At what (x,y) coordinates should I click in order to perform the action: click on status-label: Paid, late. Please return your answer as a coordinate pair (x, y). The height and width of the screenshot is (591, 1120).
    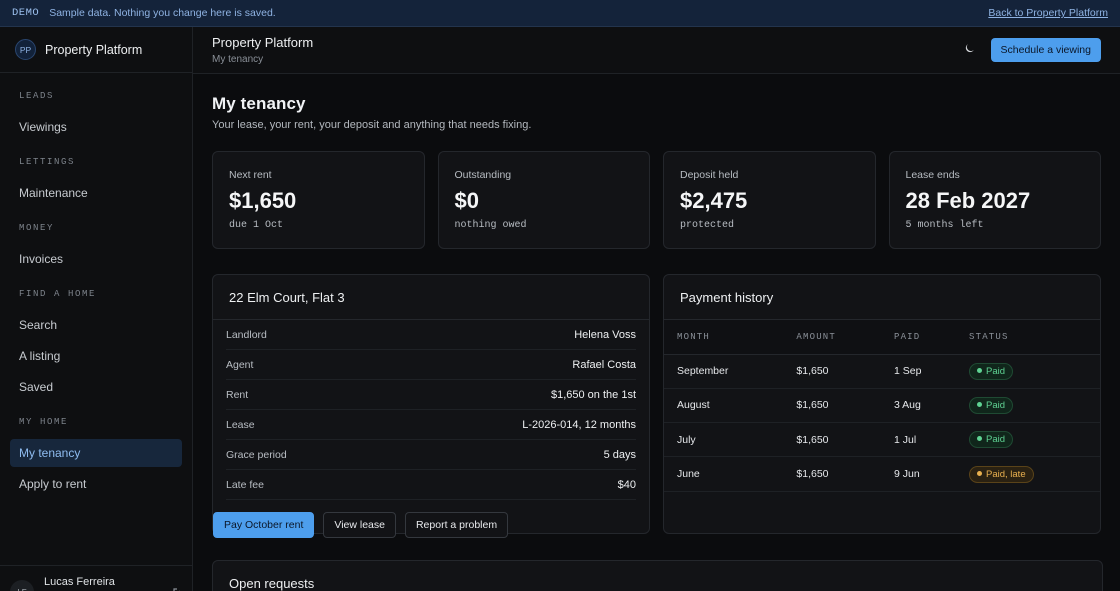
    Looking at the image, I should click on (1006, 474).